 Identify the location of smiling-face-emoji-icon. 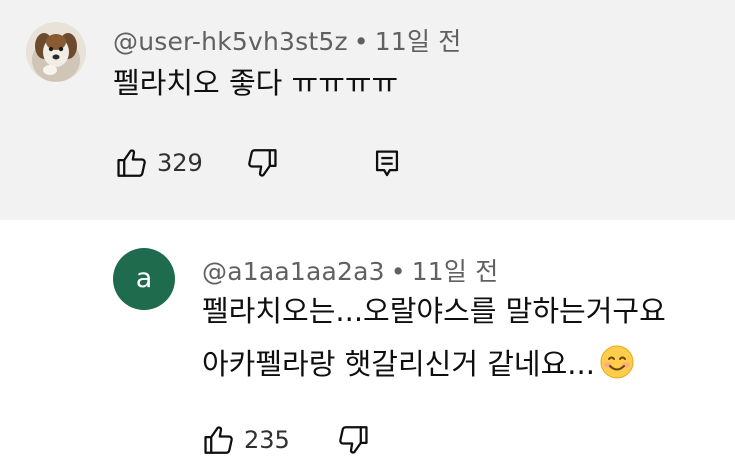
(617, 362).